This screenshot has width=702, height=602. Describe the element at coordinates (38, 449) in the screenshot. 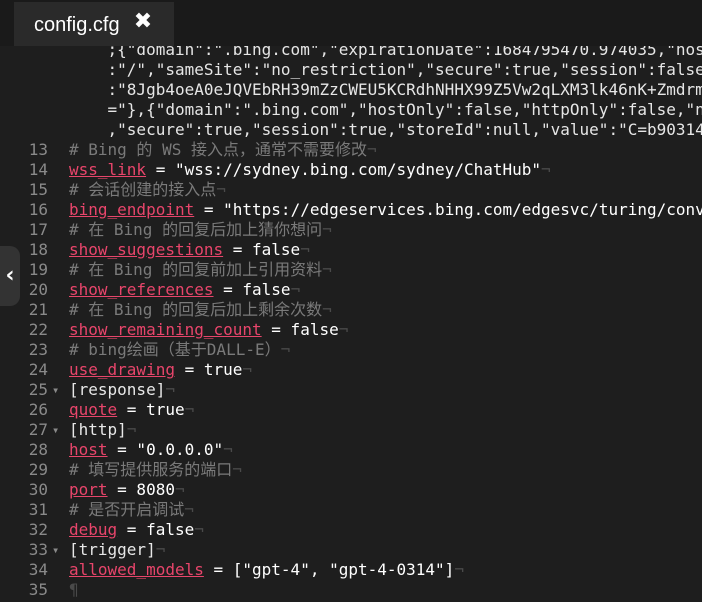

I see `line-number: 28` at that location.